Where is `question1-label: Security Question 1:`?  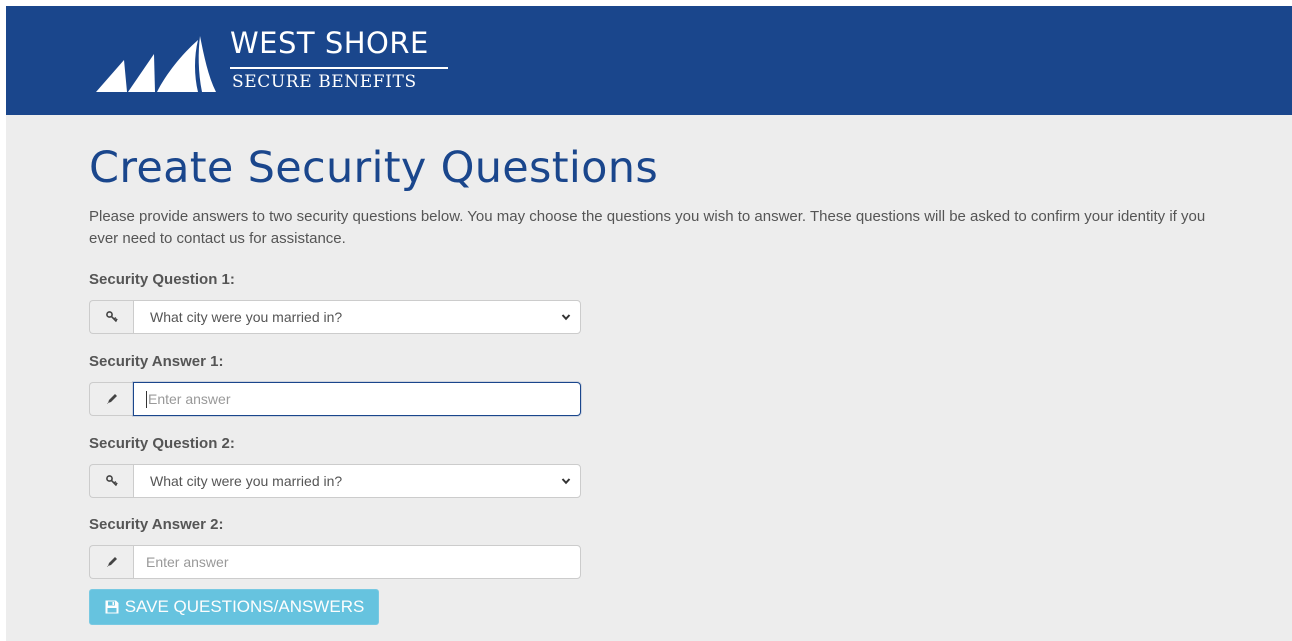 question1-label: Security Question 1: is located at coordinates (162, 279).